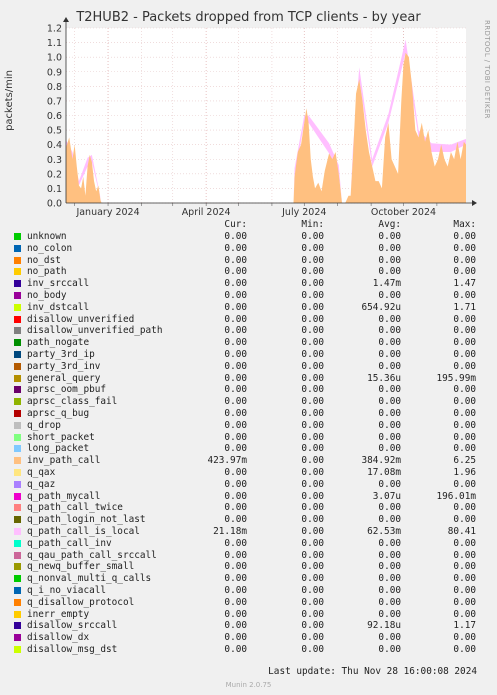 The width and height of the screenshot is (497, 695). What do you see at coordinates (50, 248) in the screenshot?
I see `legend-series-name: no_colon` at bounding box center [50, 248].